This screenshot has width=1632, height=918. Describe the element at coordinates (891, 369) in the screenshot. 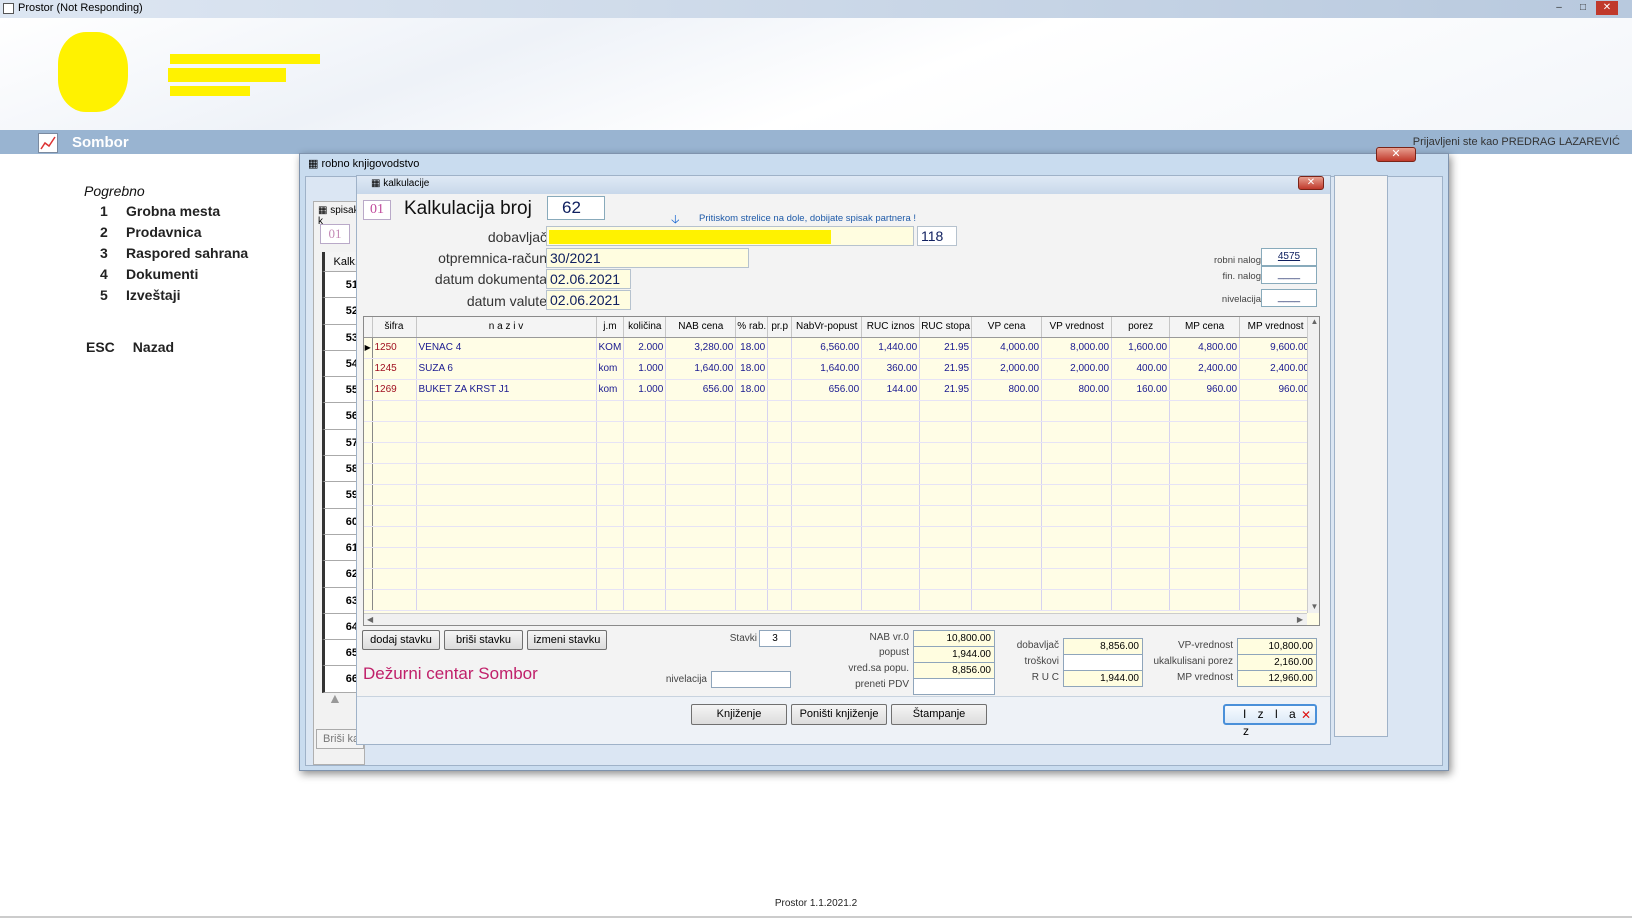

I see `table-cell: 360.00` at that location.